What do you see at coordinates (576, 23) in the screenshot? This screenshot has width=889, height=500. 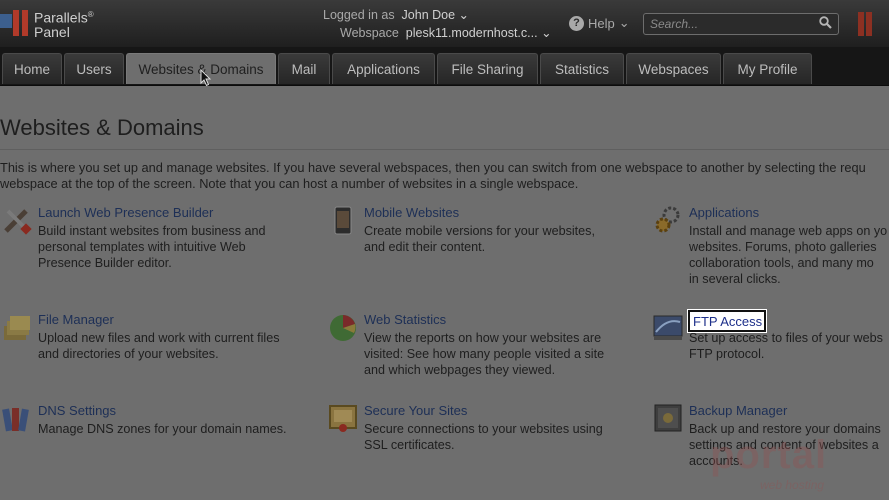 I see `help-icon: ?` at bounding box center [576, 23].